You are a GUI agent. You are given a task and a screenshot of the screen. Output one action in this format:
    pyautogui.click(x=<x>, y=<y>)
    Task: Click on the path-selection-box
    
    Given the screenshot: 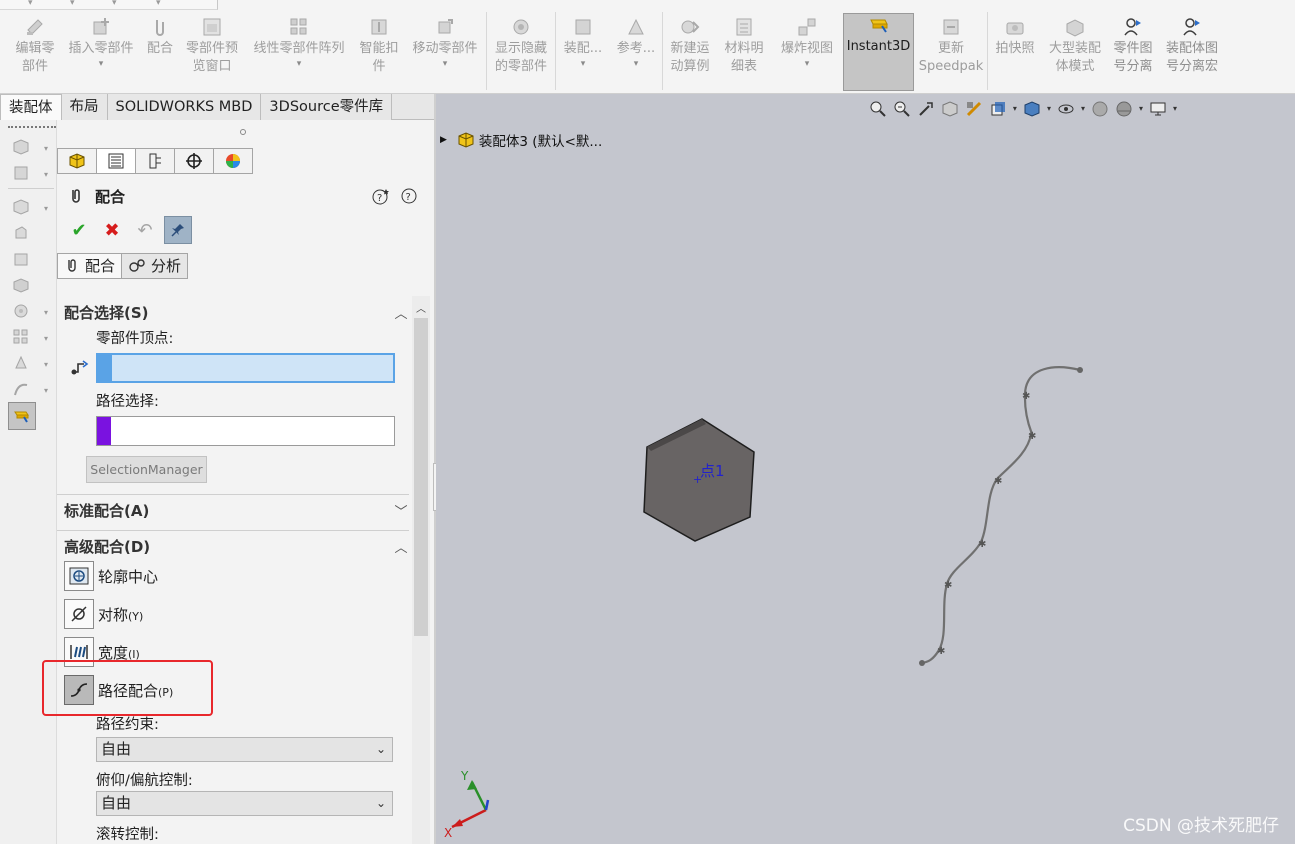 What is the action you would take?
    pyautogui.click(x=245, y=431)
    